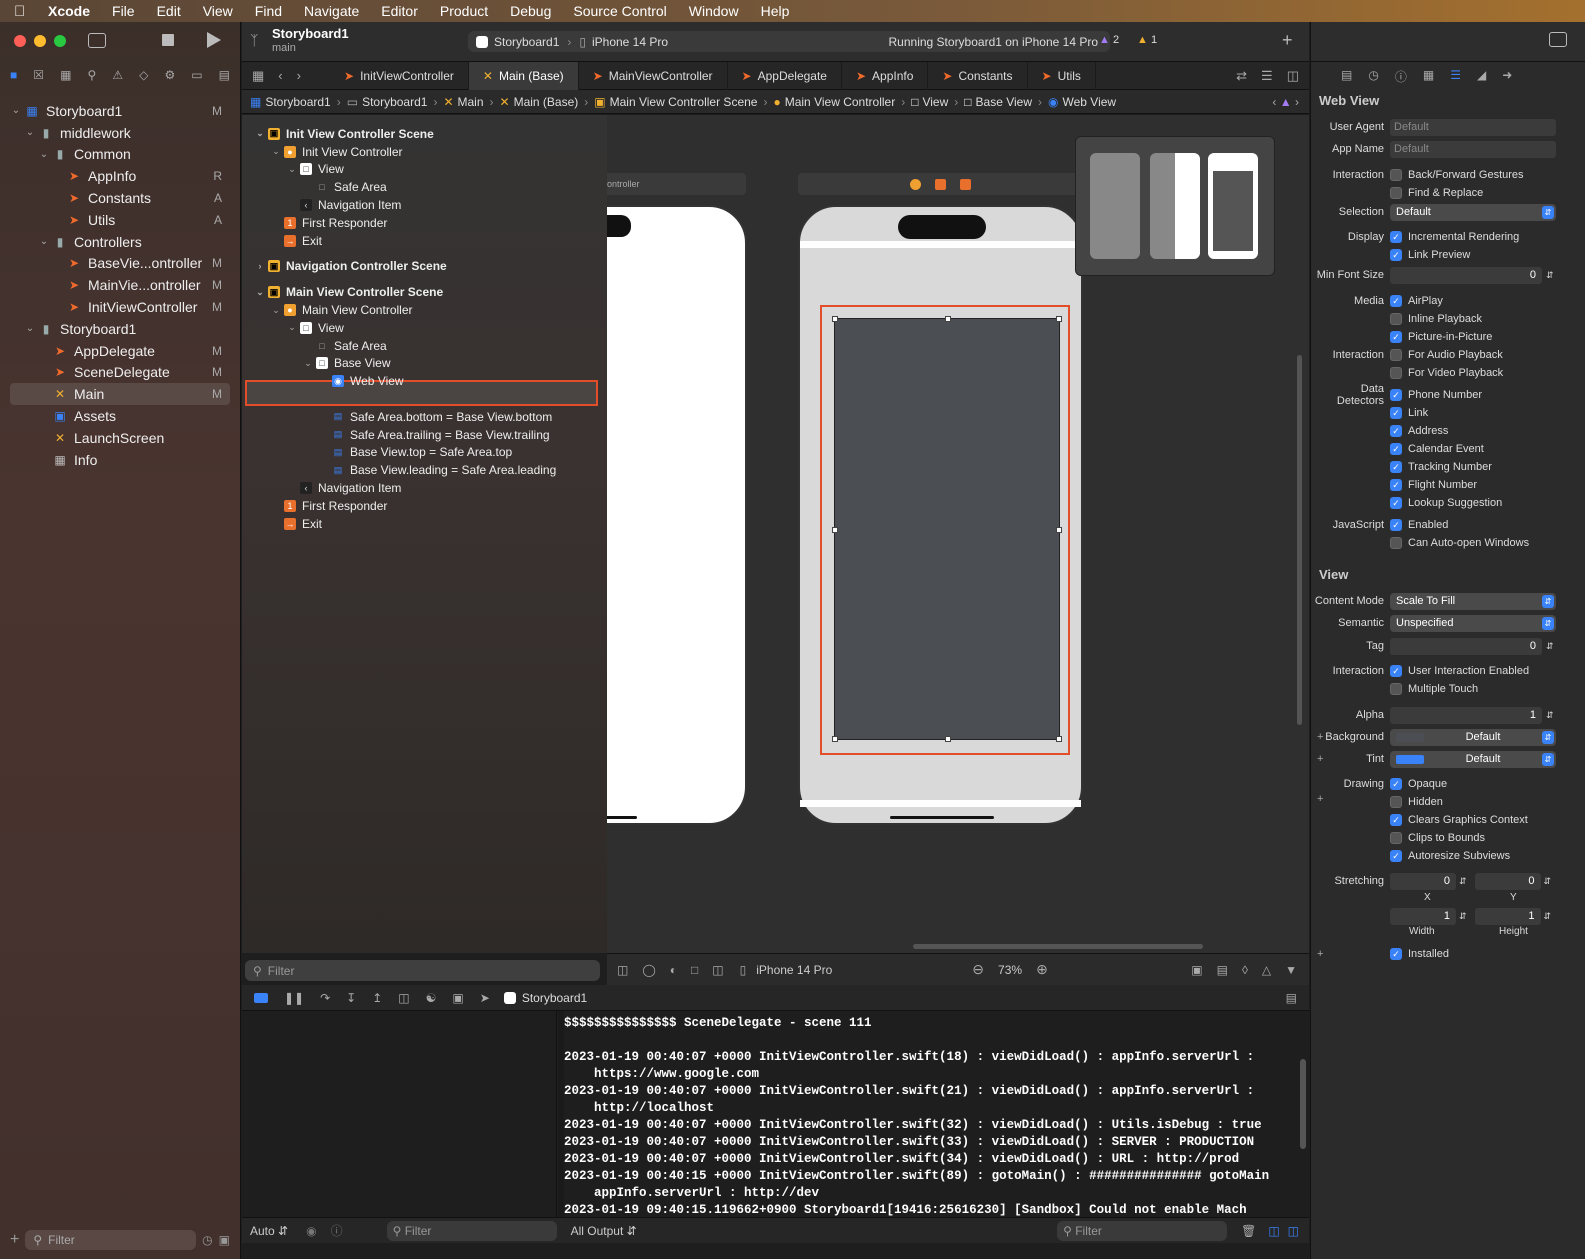  Describe the element at coordinates (120, 176) in the screenshot. I see `navigator-item: ➤ AppInfo R` at that location.